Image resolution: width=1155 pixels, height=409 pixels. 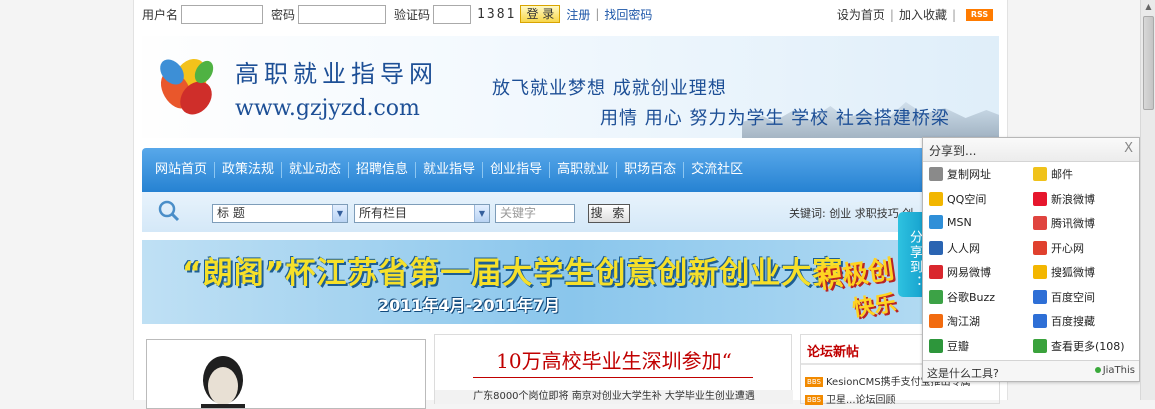 I want to click on share-item-sohu-weibo: 搜狐微博, so click(x=1064, y=272).